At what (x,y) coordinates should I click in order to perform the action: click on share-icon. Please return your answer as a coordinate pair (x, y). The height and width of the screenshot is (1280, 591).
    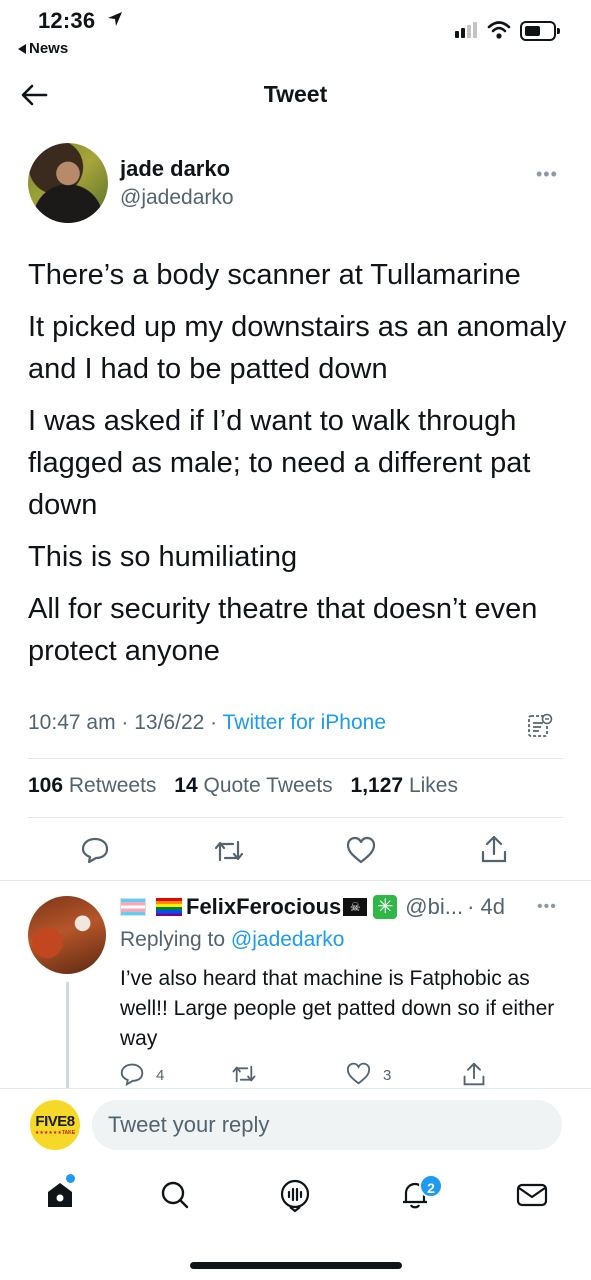
    Looking at the image, I should click on (494, 849).